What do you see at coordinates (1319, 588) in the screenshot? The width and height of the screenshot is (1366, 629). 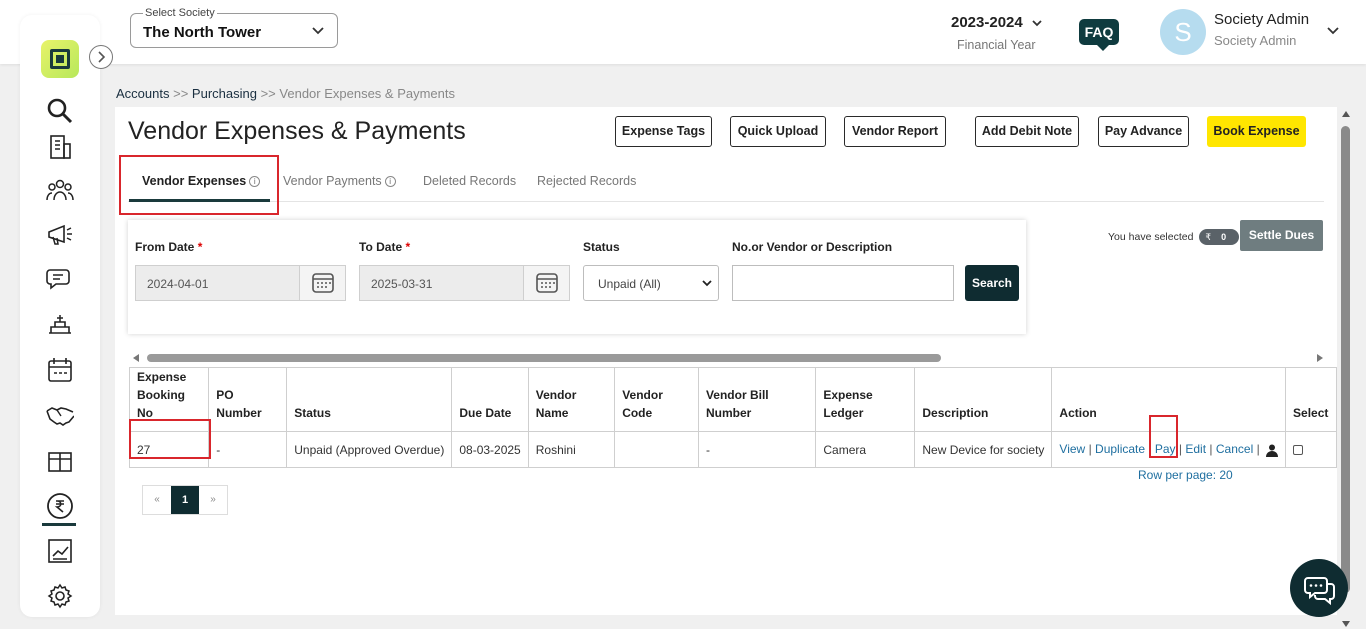 I see `chat-support-button` at bounding box center [1319, 588].